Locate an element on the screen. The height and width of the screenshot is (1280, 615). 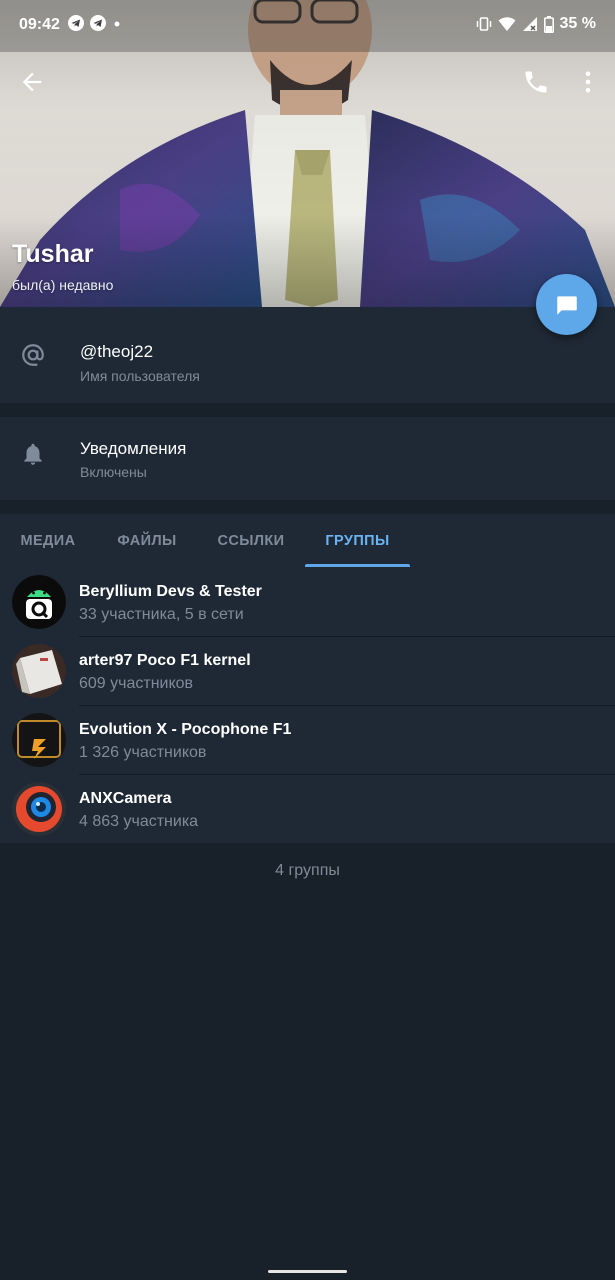
list-item: arter97 Poco F1 kernel 609 участников is located at coordinates (307, 671).